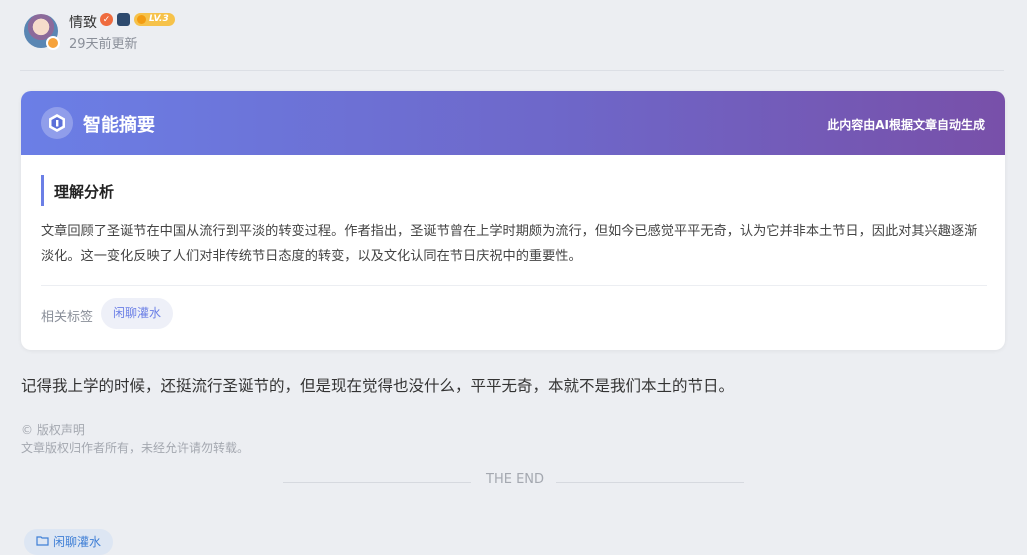 The height and width of the screenshot is (555, 1027). I want to click on article-tag-button: 闲聊灌水, so click(69, 542).